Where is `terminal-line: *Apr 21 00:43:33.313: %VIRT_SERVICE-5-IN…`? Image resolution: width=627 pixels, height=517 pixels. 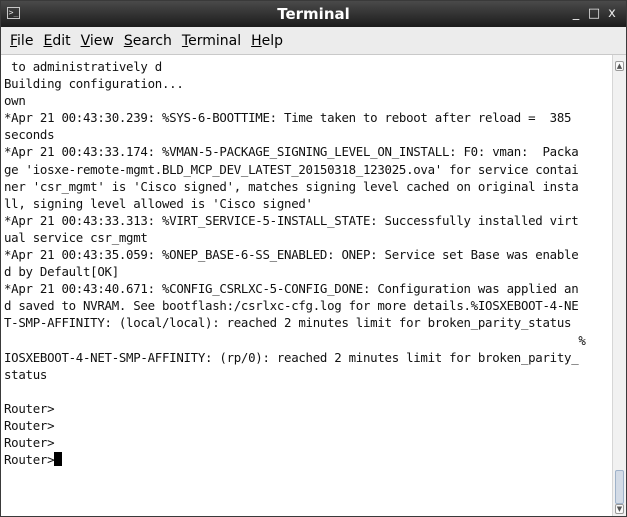
terminal-line: *Apr 21 00:43:33.313: %VIRT_SERVICE-5-IN… is located at coordinates (291, 220).